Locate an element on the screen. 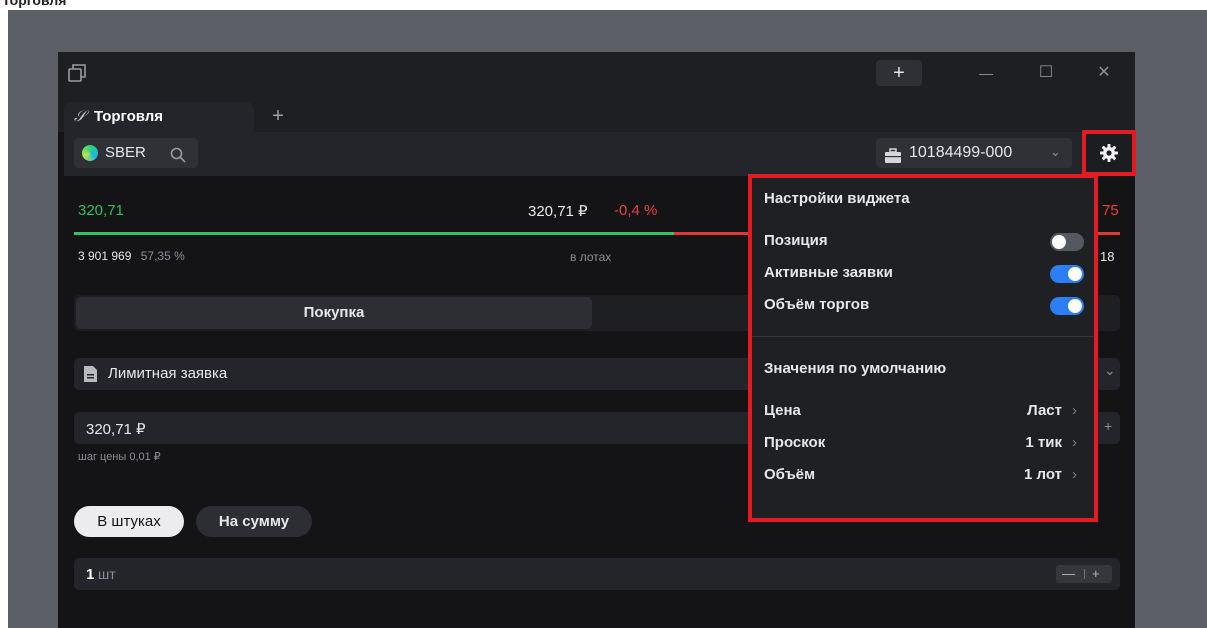  last-price: 320,71 ₽ is located at coordinates (558, 211).